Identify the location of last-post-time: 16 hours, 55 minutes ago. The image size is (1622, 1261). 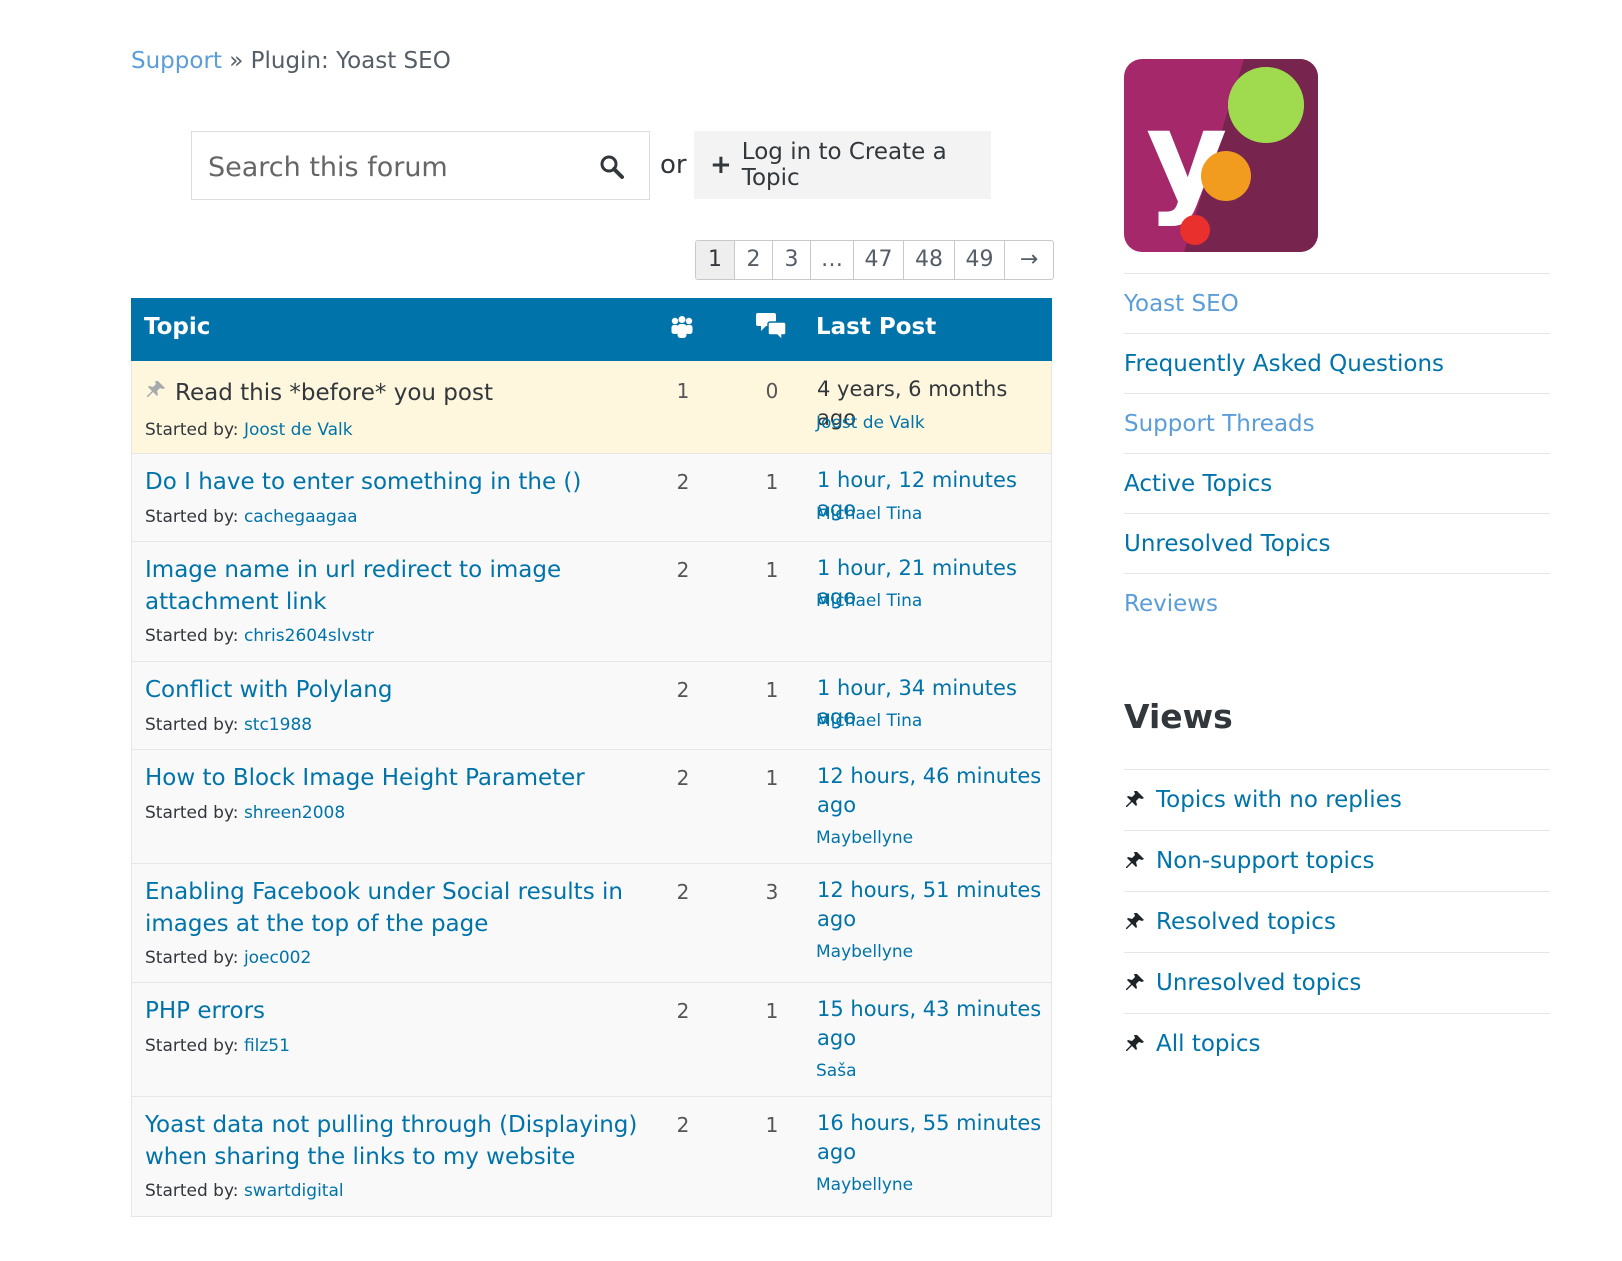
(929, 1138).